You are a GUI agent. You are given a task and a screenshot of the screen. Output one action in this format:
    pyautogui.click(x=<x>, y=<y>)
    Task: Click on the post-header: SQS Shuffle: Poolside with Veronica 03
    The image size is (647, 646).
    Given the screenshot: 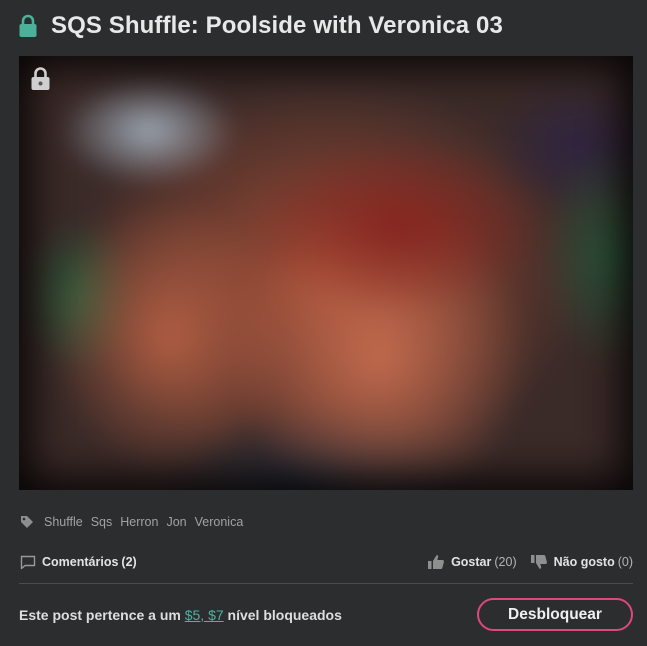 What is the action you would take?
    pyautogui.click(x=327, y=26)
    